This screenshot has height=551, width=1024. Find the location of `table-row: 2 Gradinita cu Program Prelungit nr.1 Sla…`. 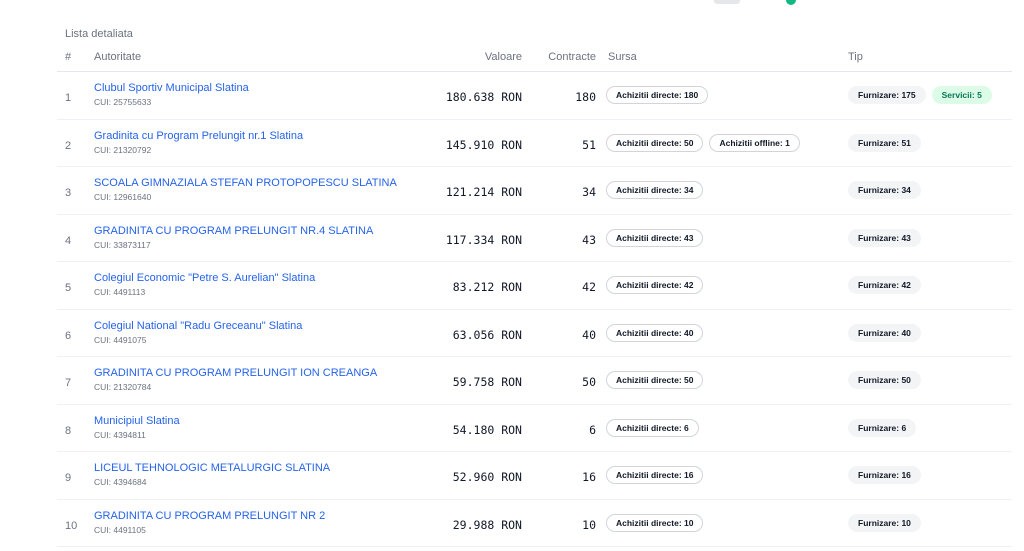

table-row: 2 Gradinita cu Program Prelungit nr.1 Sla… is located at coordinates (534, 143).